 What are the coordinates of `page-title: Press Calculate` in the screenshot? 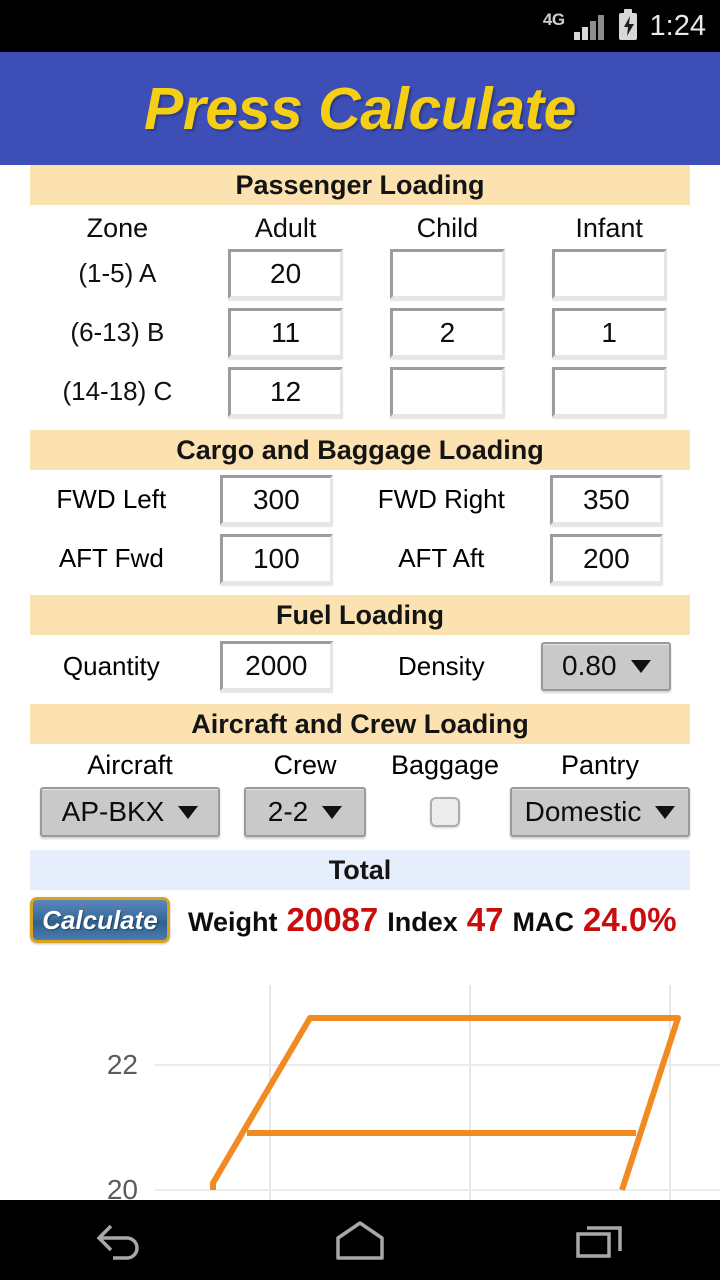 It's located at (360, 108).